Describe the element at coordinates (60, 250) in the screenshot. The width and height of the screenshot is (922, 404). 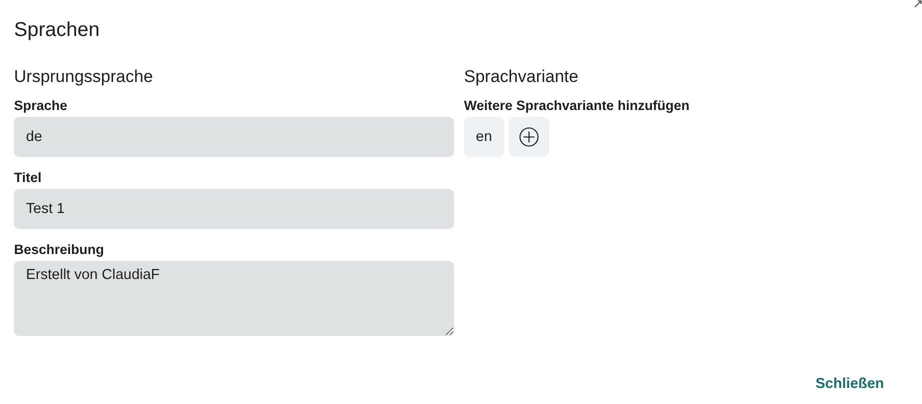
I see `field-label: Beschreibung` at that location.